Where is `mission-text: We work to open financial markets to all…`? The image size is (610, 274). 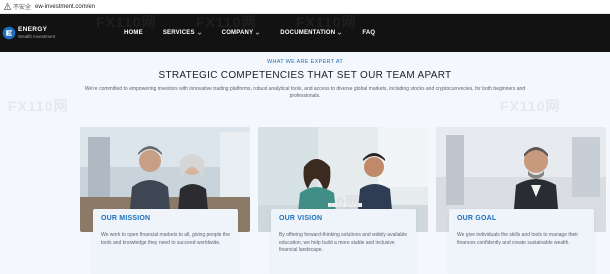
mission-text: We work to open financial markets to all… is located at coordinates (165, 239).